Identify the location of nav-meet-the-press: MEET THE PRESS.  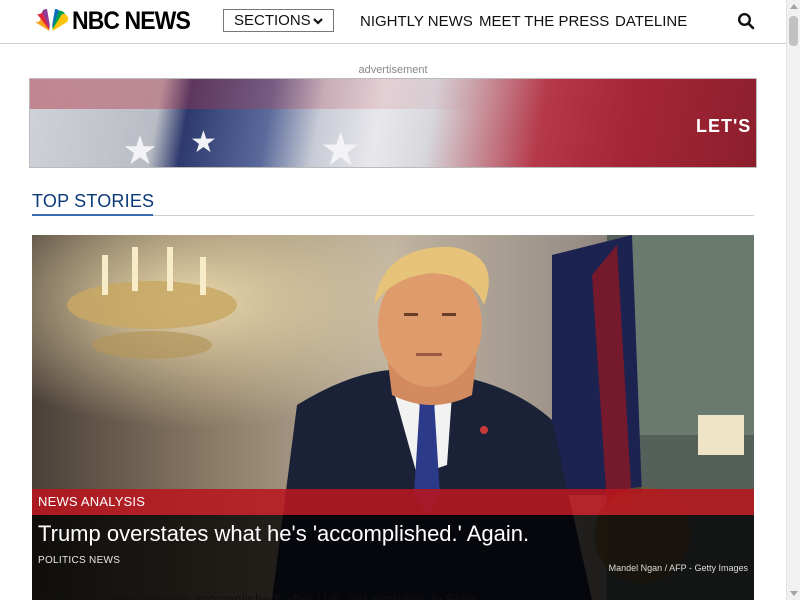
(544, 21).